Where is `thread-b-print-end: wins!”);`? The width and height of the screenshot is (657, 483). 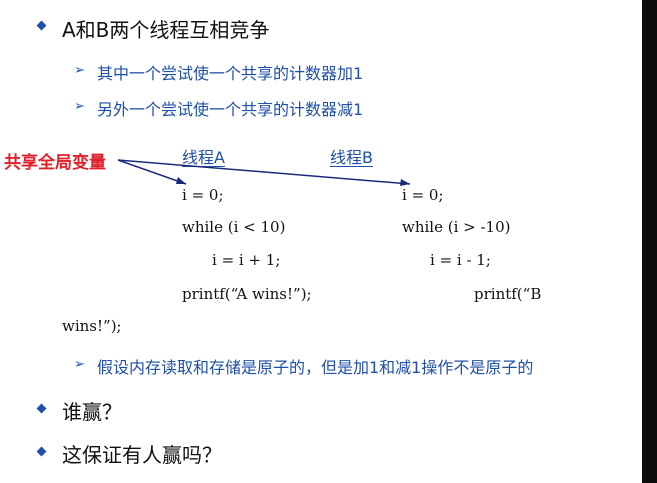
thread-b-print-end: wins!”); is located at coordinates (92, 326).